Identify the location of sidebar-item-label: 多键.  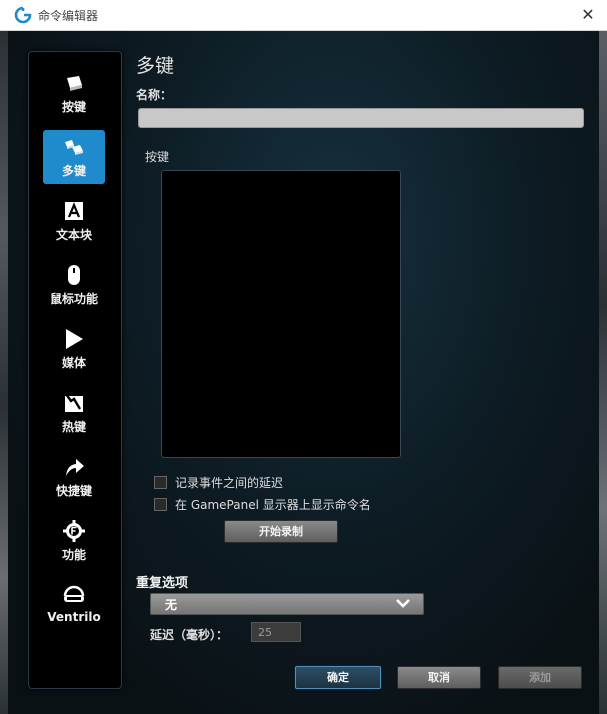
(73, 171).